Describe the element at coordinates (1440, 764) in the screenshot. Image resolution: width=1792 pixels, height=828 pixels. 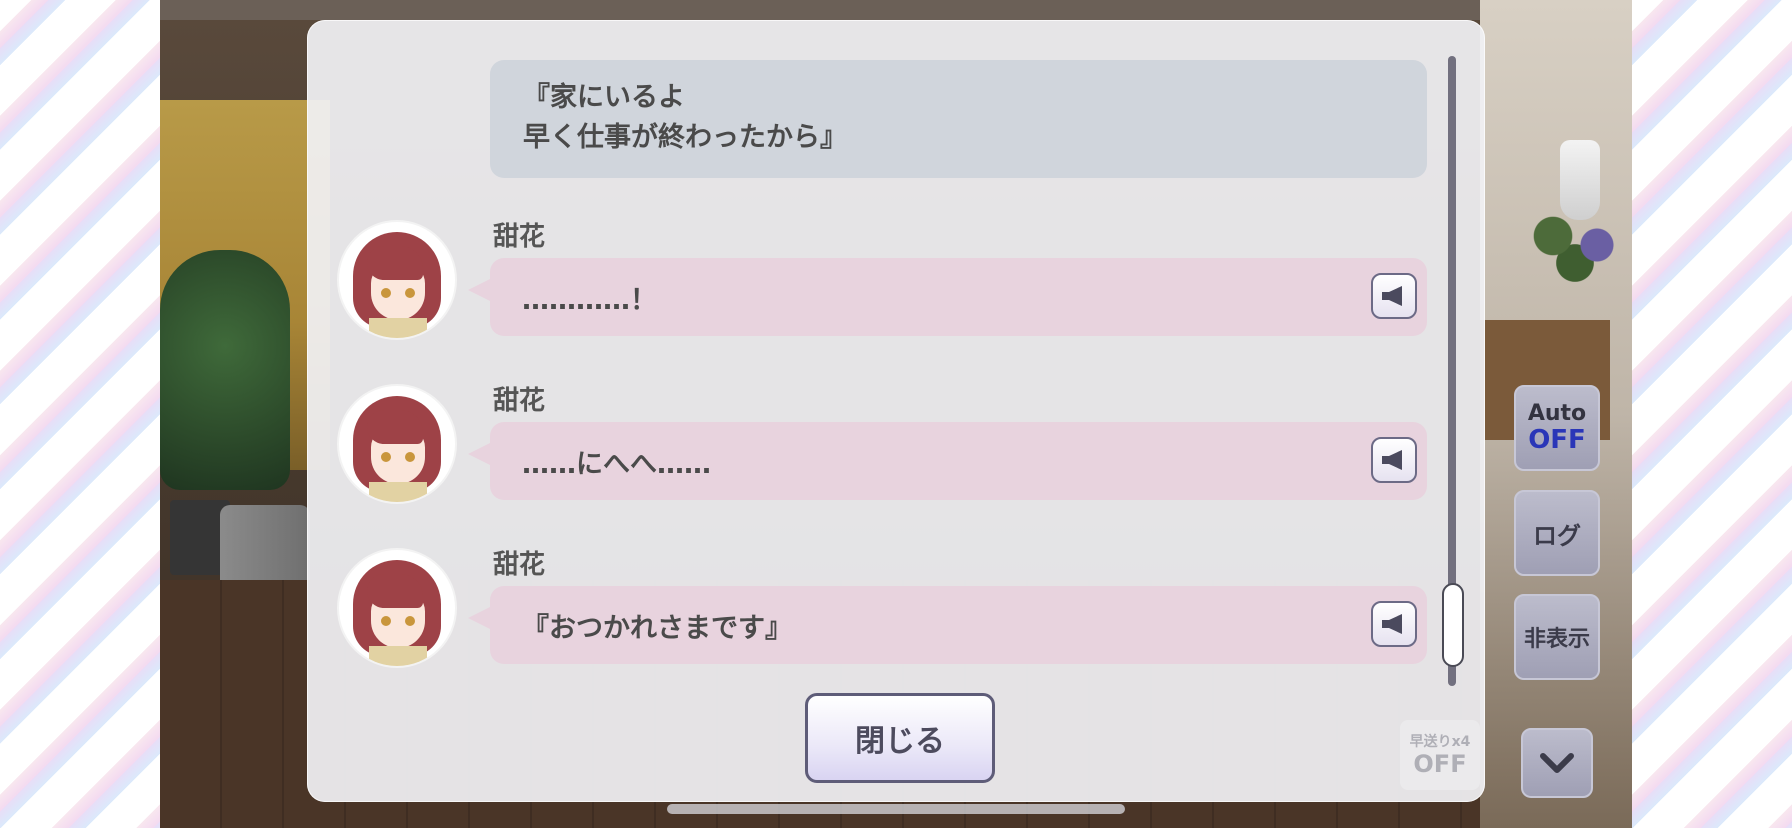
I see `fast-forward-state: OFF` at that location.